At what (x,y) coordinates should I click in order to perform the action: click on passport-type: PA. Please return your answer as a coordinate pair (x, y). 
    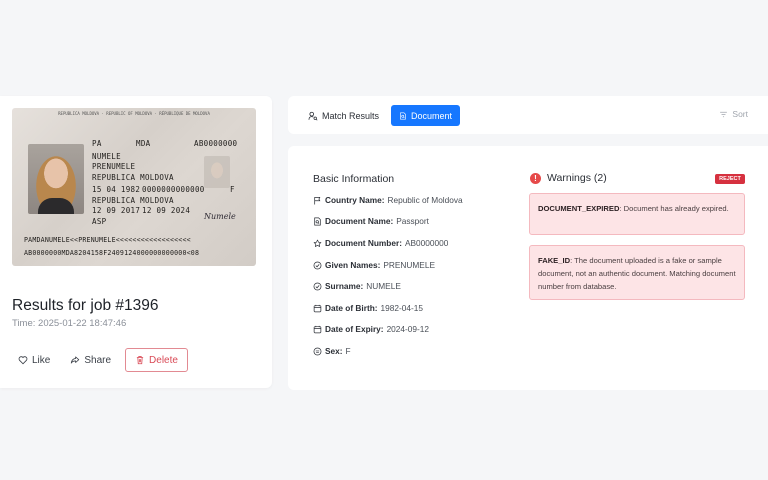
    Looking at the image, I should click on (97, 143).